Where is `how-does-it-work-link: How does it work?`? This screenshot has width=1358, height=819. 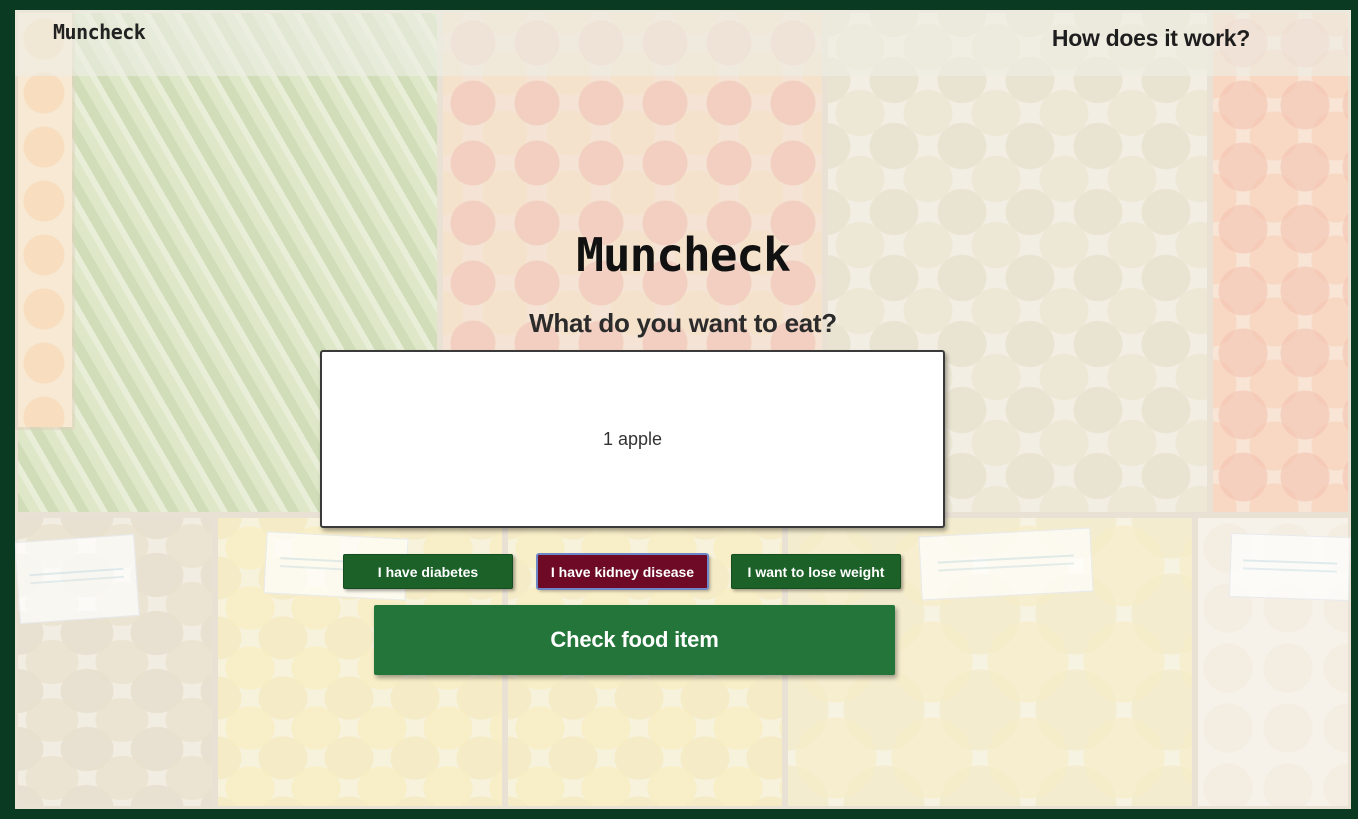 how-does-it-work-link: How does it work? is located at coordinates (1151, 38).